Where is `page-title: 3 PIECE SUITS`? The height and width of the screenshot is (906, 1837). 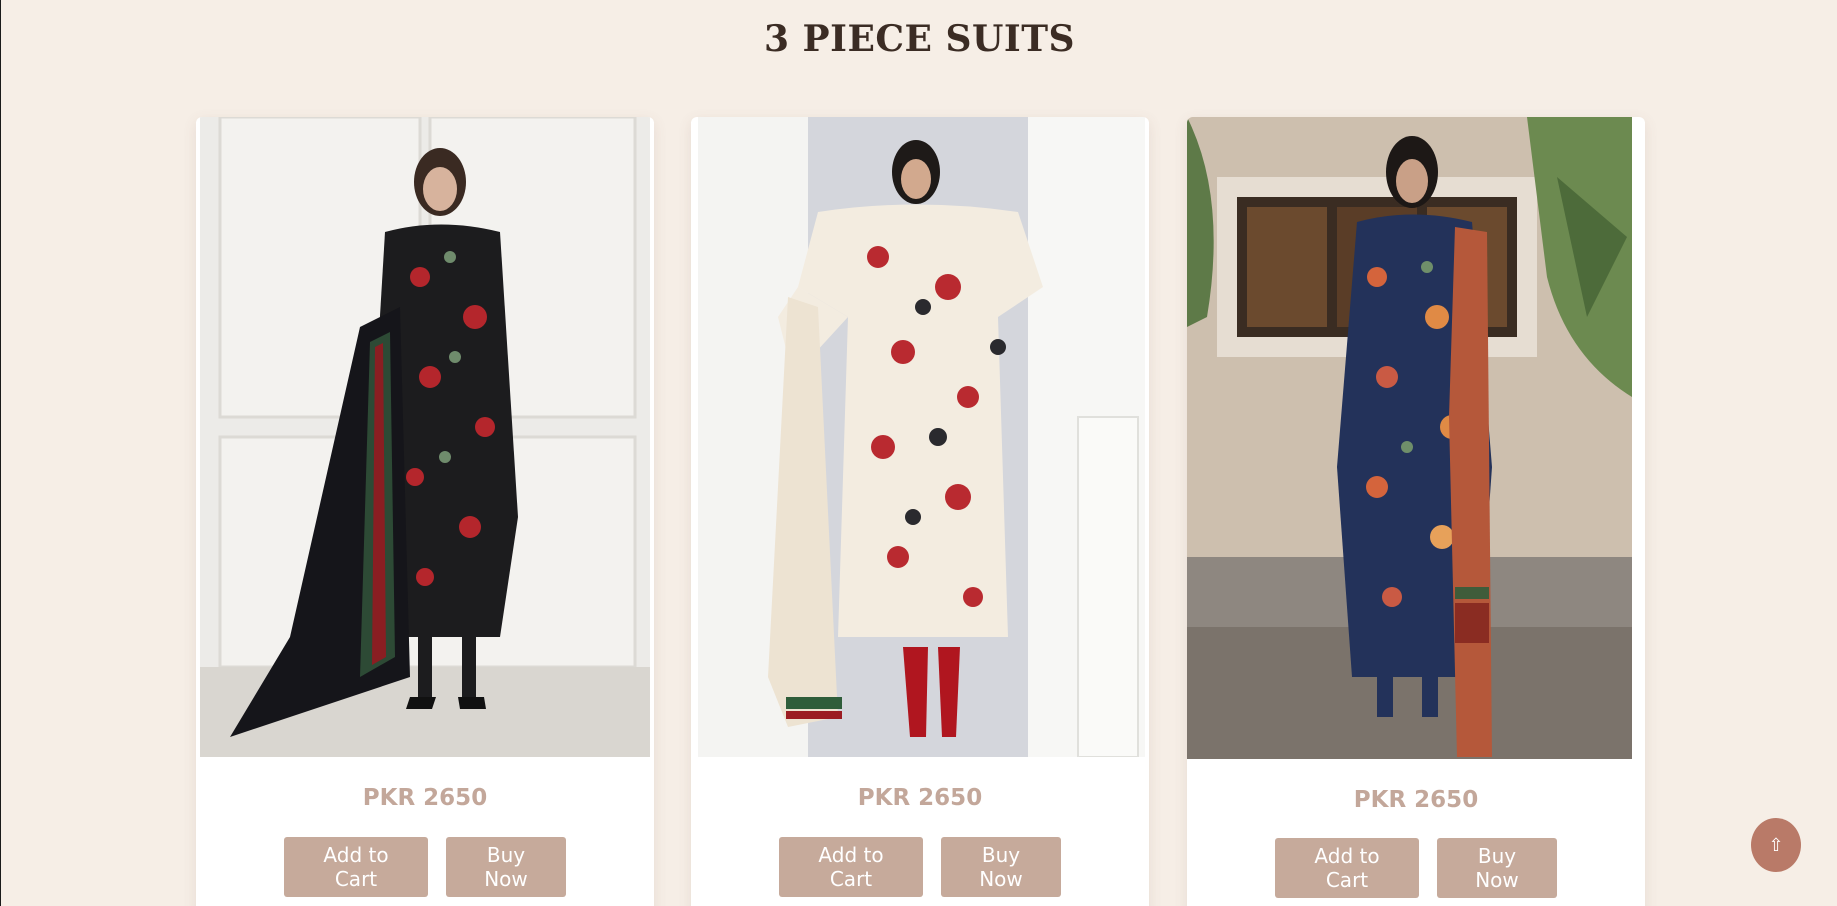 page-title: 3 PIECE SUITS is located at coordinates (919, 39).